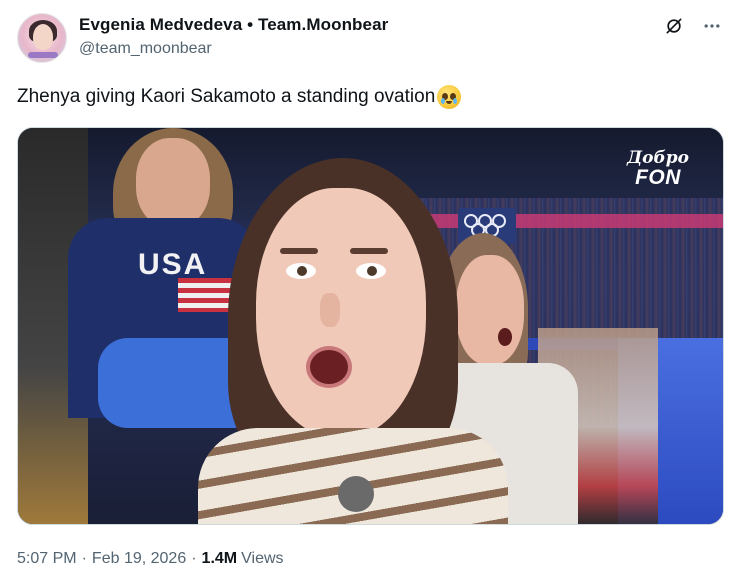  Describe the element at coordinates (658, 158) in the screenshot. I see `watermark-top: Добро` at that location.